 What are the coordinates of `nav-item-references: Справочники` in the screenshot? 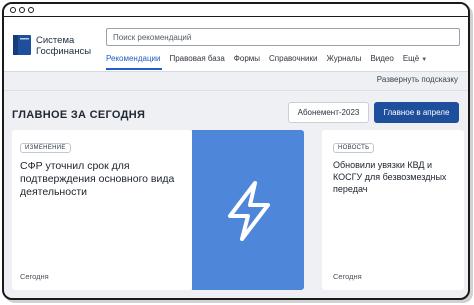 It's located at (293, 58).